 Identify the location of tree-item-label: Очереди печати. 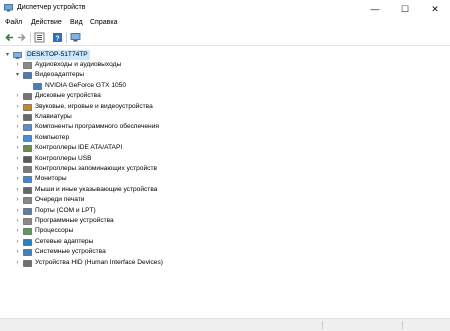
(60, 200).